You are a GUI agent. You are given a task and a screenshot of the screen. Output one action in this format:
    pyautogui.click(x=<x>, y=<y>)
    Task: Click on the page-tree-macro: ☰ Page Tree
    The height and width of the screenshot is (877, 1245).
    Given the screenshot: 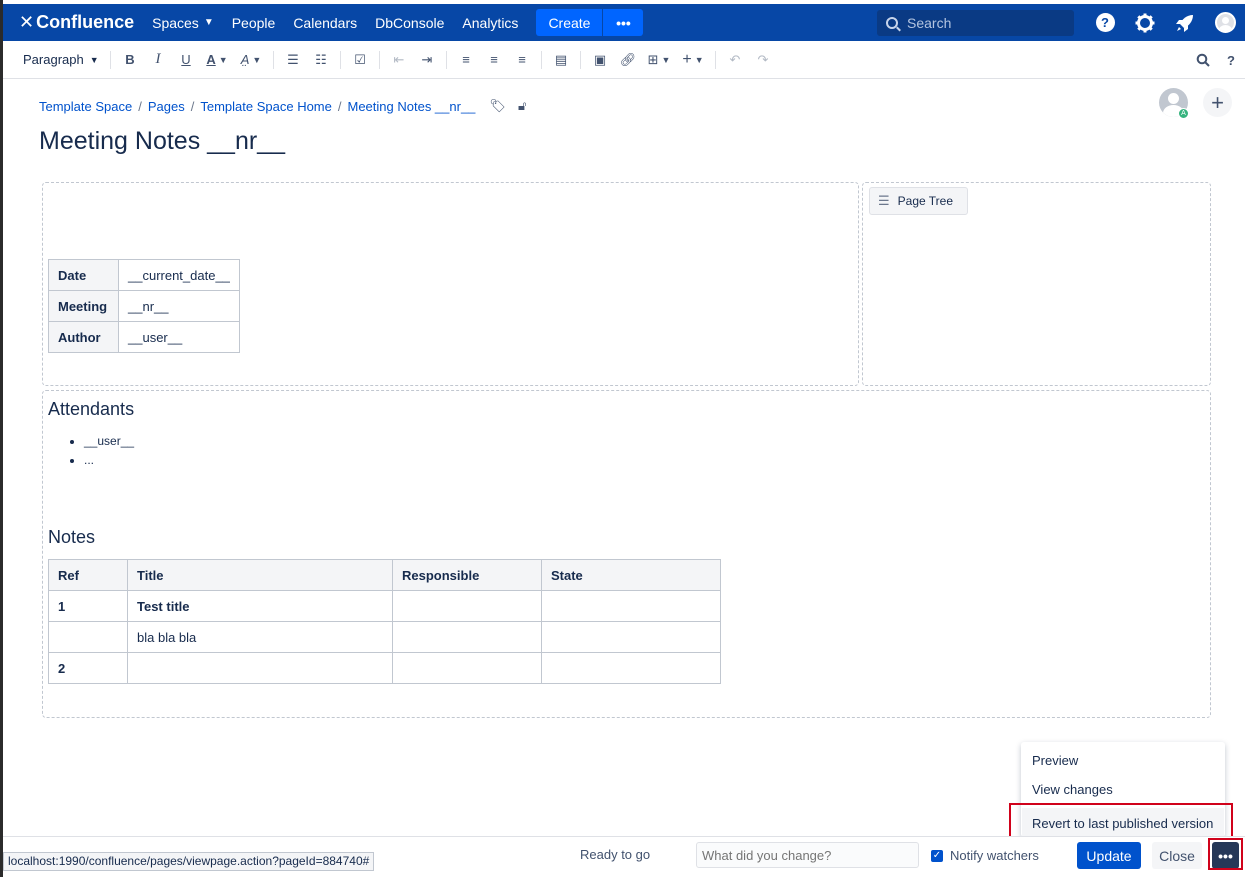 What is the action you would take?
    pyautogui.click(x=918, y=201)
    